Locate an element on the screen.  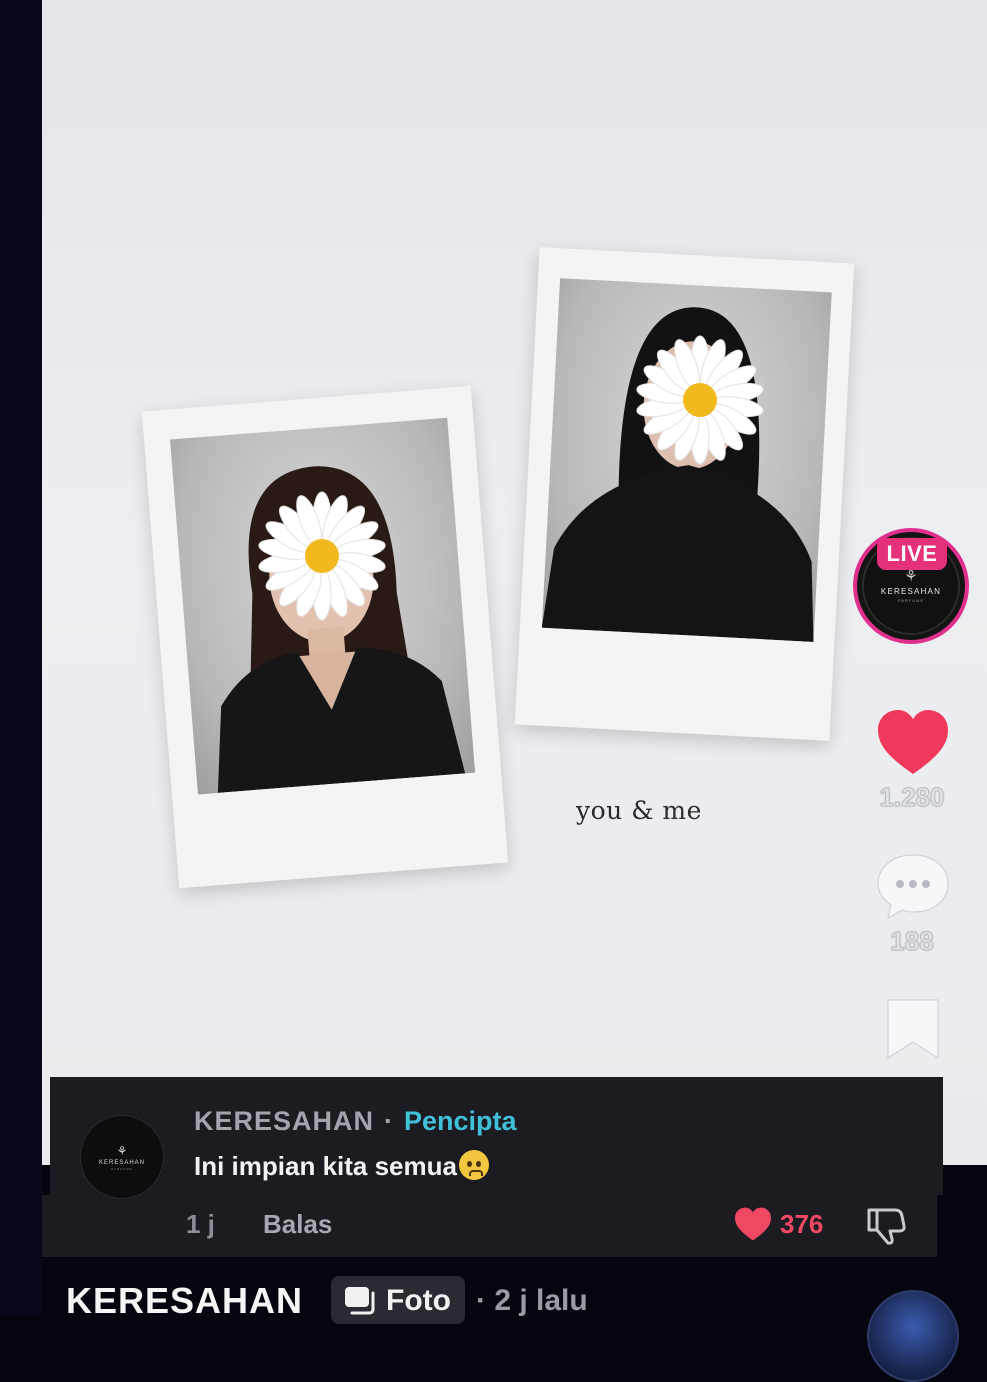
live-badge: LIVE is located at coordinates (912, 554).